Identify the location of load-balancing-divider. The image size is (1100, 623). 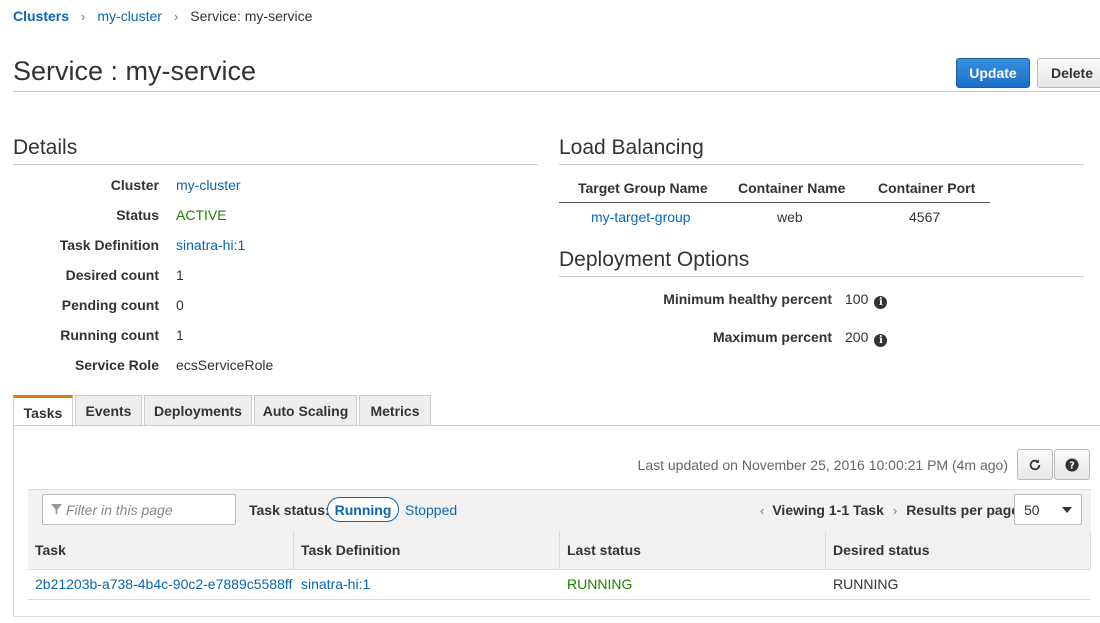
(821, 164).